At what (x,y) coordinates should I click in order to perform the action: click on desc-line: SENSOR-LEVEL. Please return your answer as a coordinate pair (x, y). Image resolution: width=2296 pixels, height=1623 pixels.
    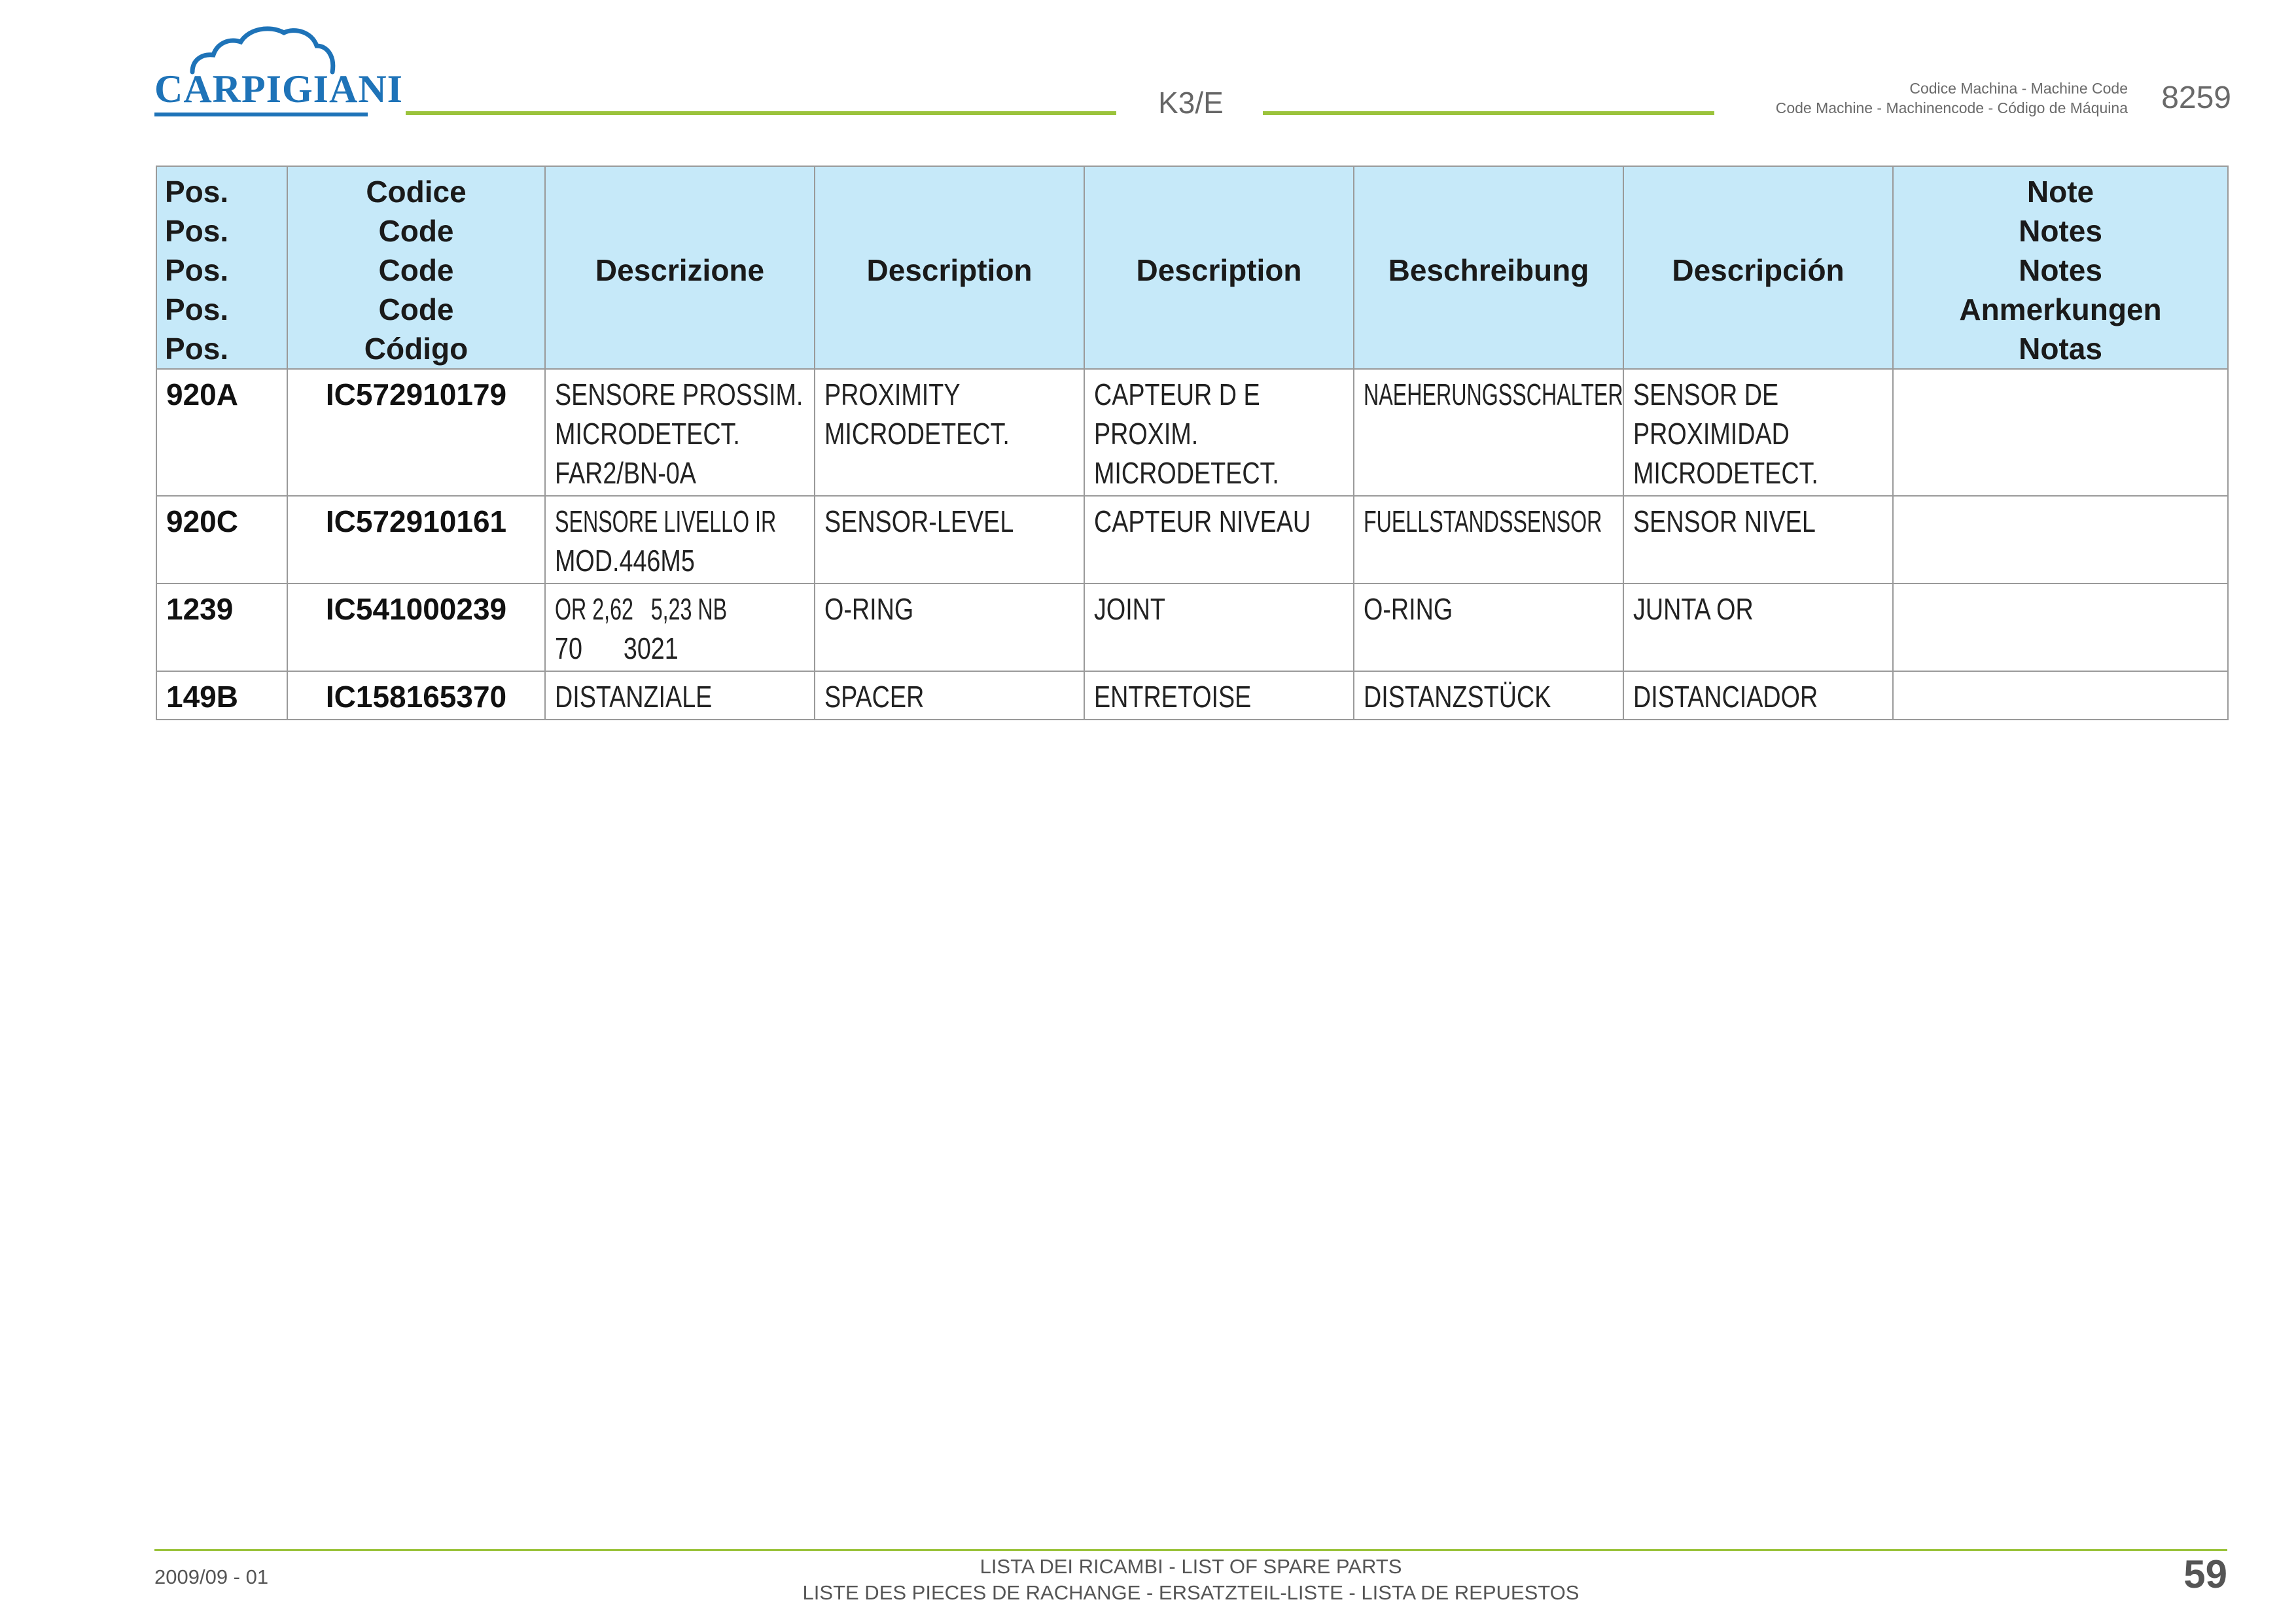
    Looking at the image, I should click on (919, 521).